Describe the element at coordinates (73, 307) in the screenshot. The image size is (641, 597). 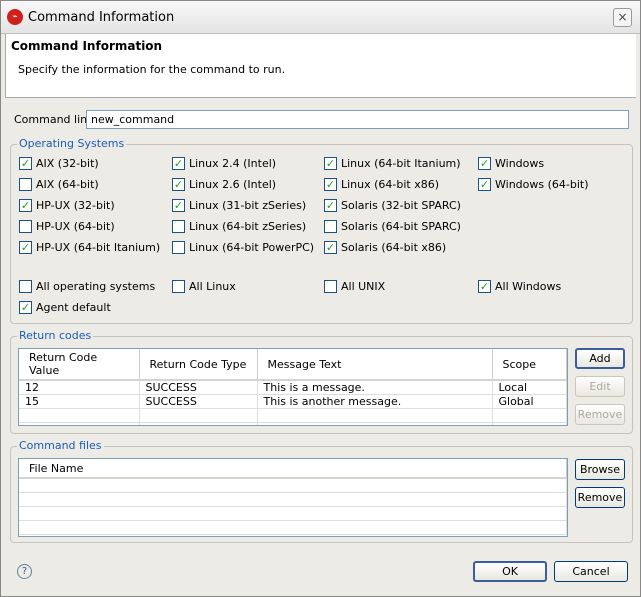
I see `checkbox-label: Agent default` at that location.